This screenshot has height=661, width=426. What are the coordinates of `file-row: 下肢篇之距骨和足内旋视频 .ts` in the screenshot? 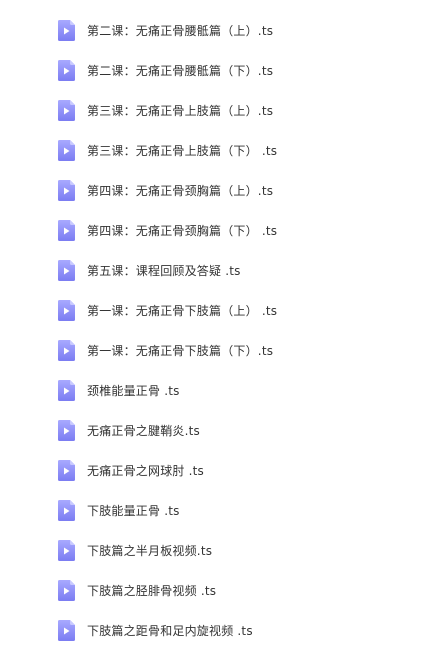 It's located at (213, 630).